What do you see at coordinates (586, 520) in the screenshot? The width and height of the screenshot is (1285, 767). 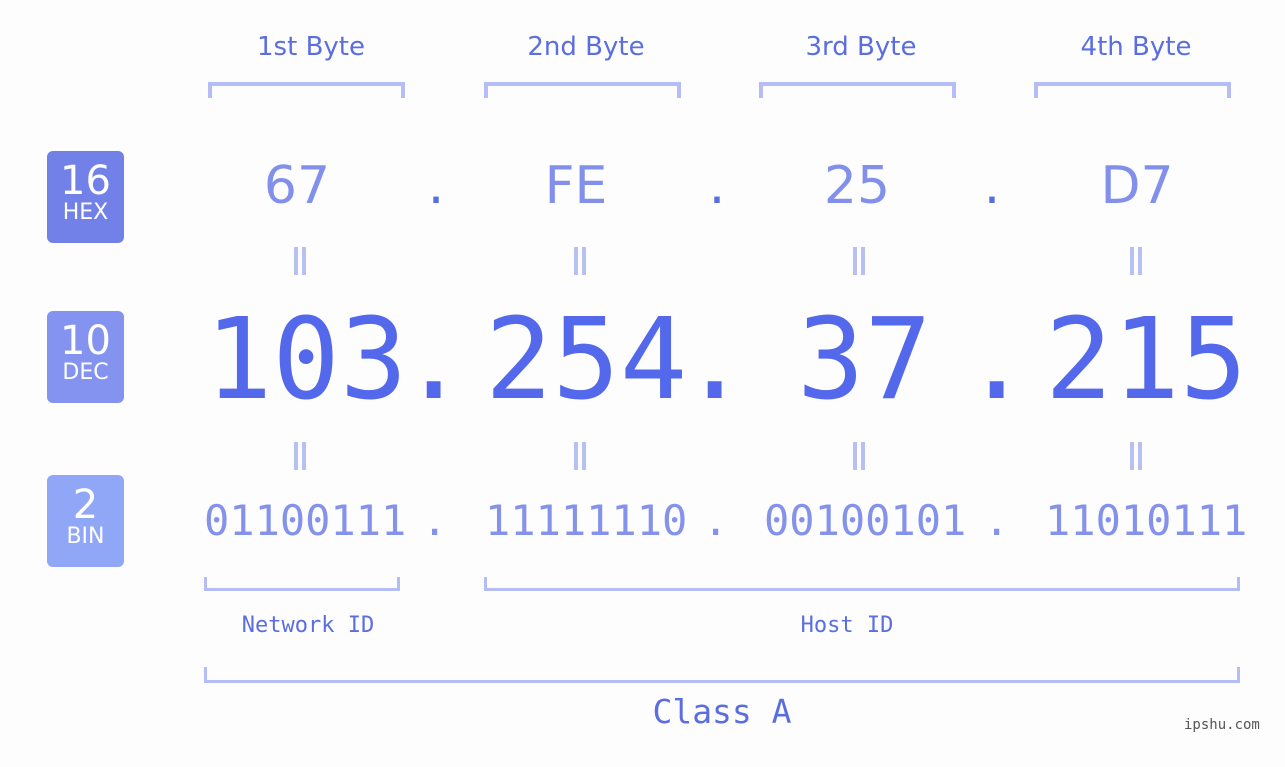 I see `bin-value-2: 11111110` at bounding box center [586, 520].